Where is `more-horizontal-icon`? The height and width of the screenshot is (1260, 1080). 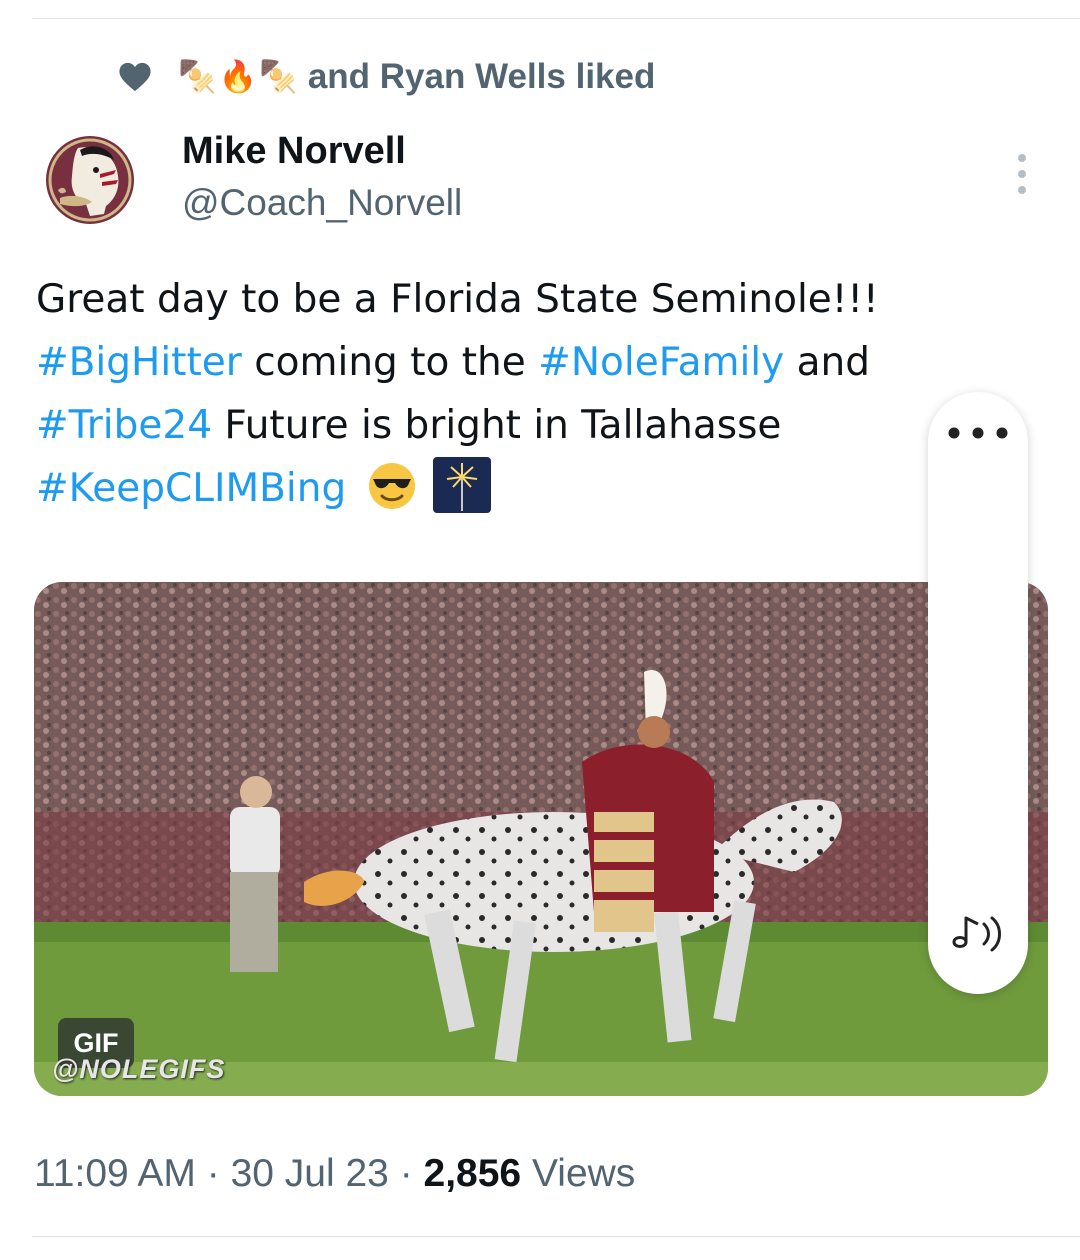 more-horizontal-icon is located at coordinates (978, 433).